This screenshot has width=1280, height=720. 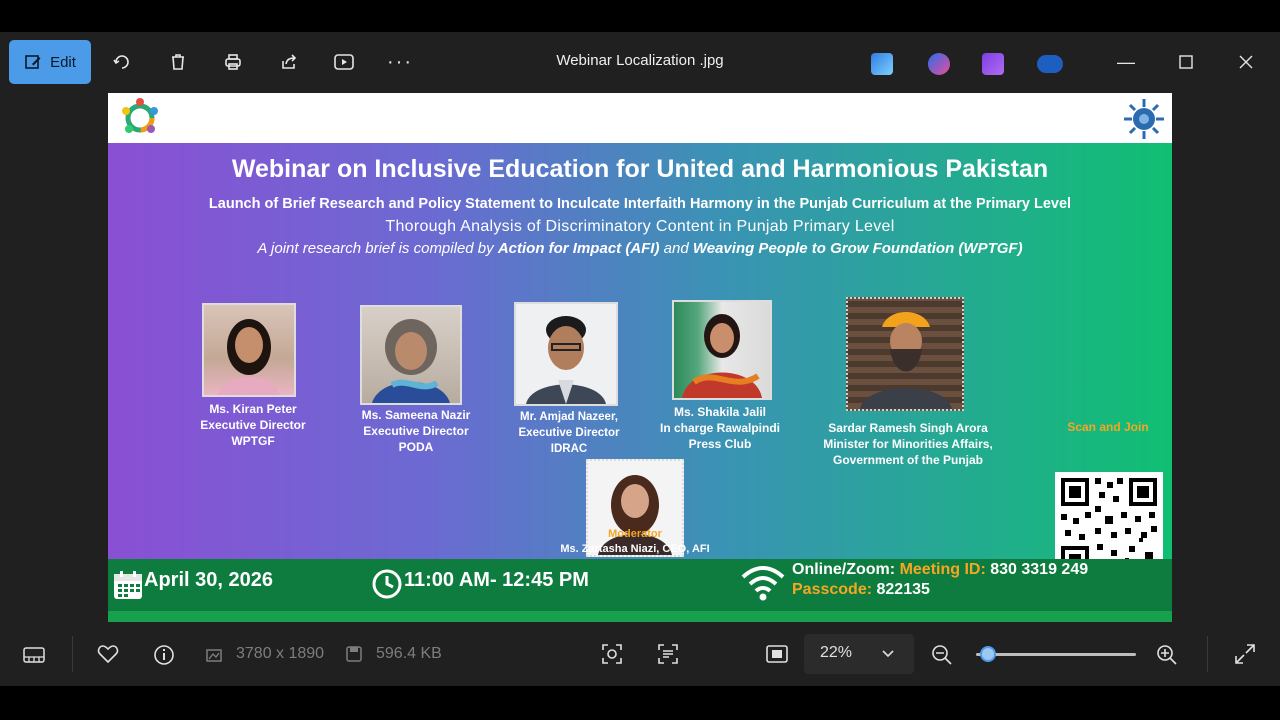 I want to click on share-icon, so click(x=289, y=61).